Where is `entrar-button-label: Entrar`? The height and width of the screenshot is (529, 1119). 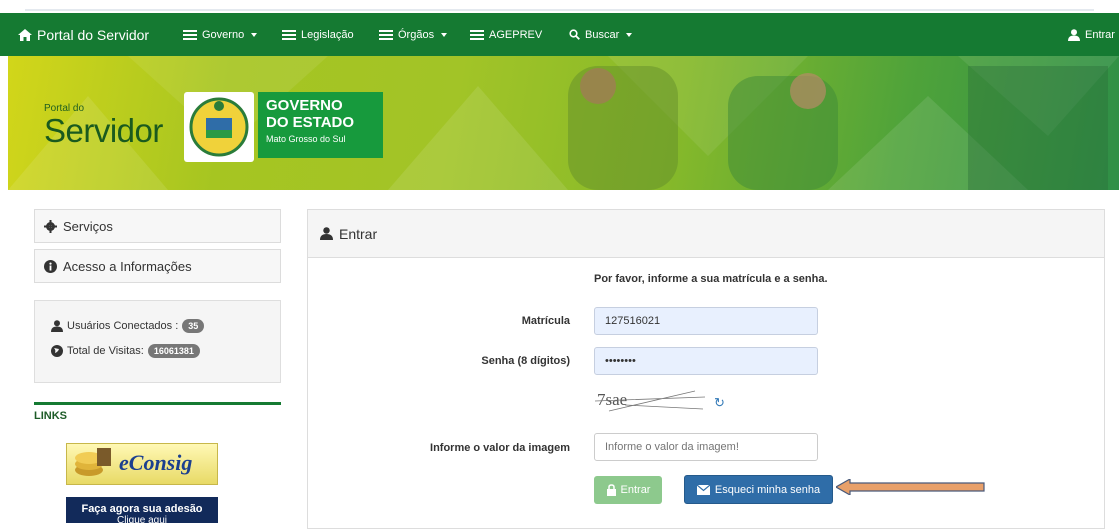
entrar-button-label: Entrar is located at coordinates (635, 490).